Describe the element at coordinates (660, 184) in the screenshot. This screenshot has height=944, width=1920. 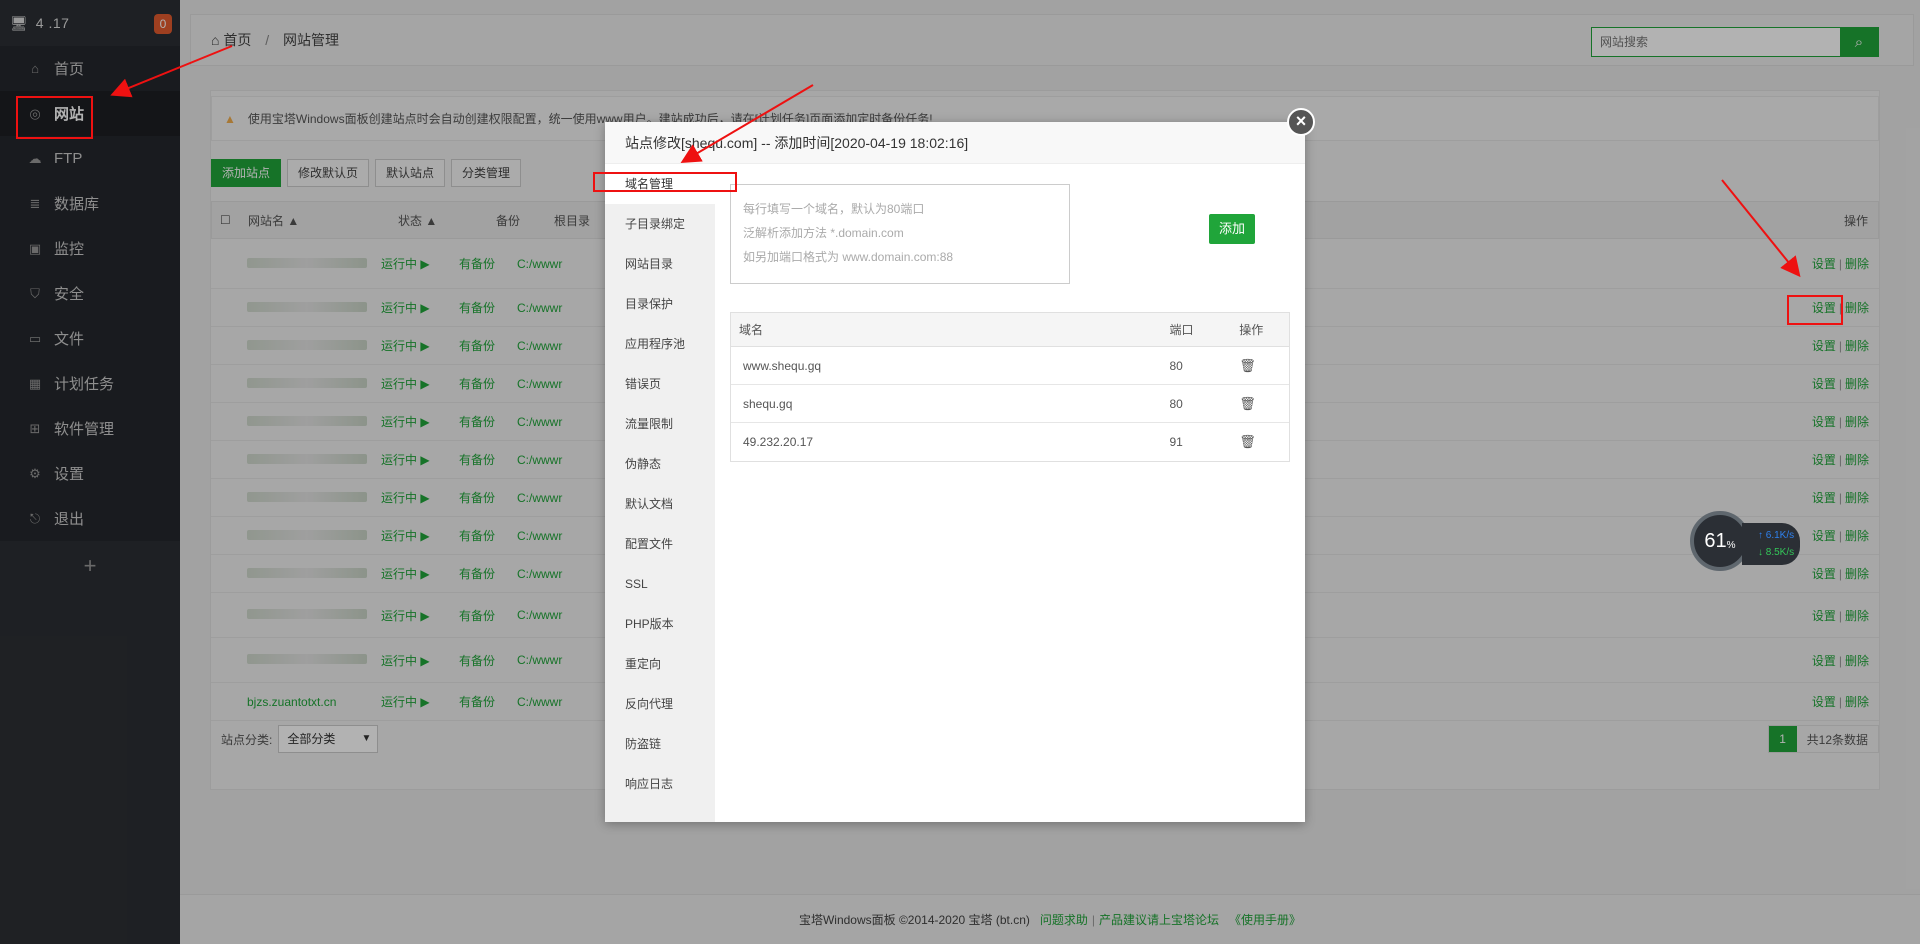
I see `modal-tab: 域名管理` at that location.